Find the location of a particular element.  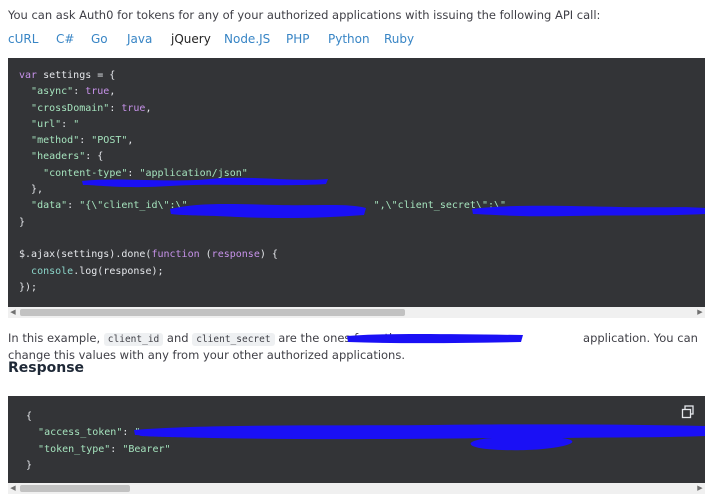

code-value: "Bearer" is located at coordinates (146, 449).